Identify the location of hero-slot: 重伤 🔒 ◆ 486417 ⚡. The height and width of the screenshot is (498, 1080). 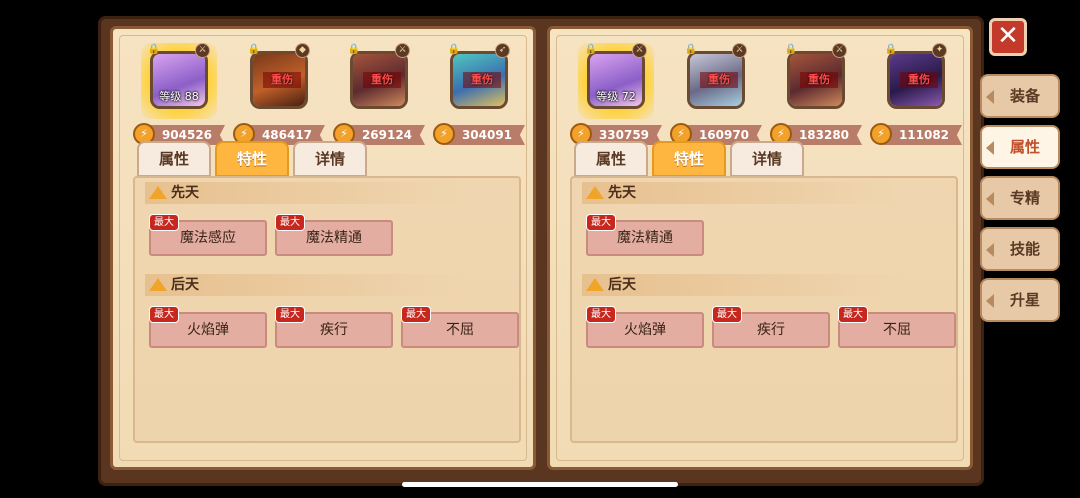
(279, 95).